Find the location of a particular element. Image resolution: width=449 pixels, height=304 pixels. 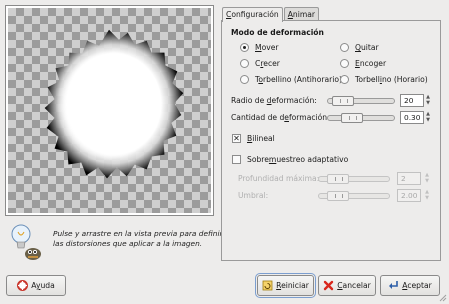

threshold-slider-thumb is located at coordinates (338, 196).